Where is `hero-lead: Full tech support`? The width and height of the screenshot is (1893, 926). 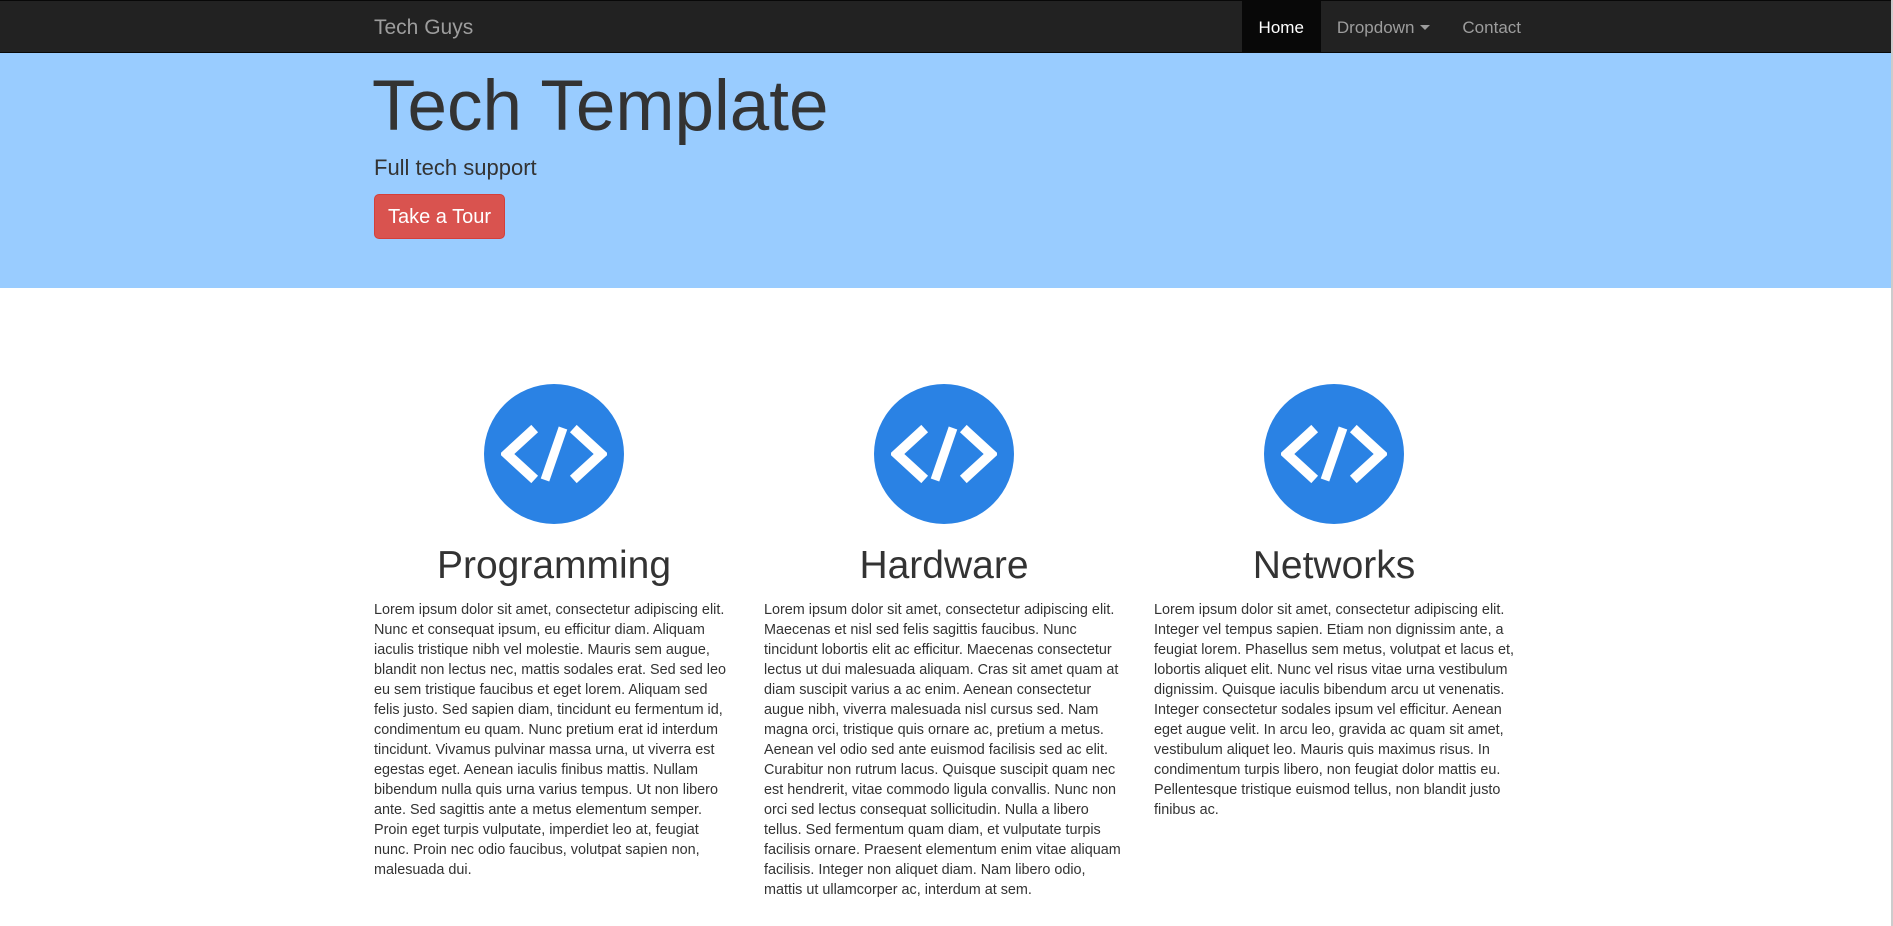
hero-lead: Full tech support is located at coordinates (455, 167).